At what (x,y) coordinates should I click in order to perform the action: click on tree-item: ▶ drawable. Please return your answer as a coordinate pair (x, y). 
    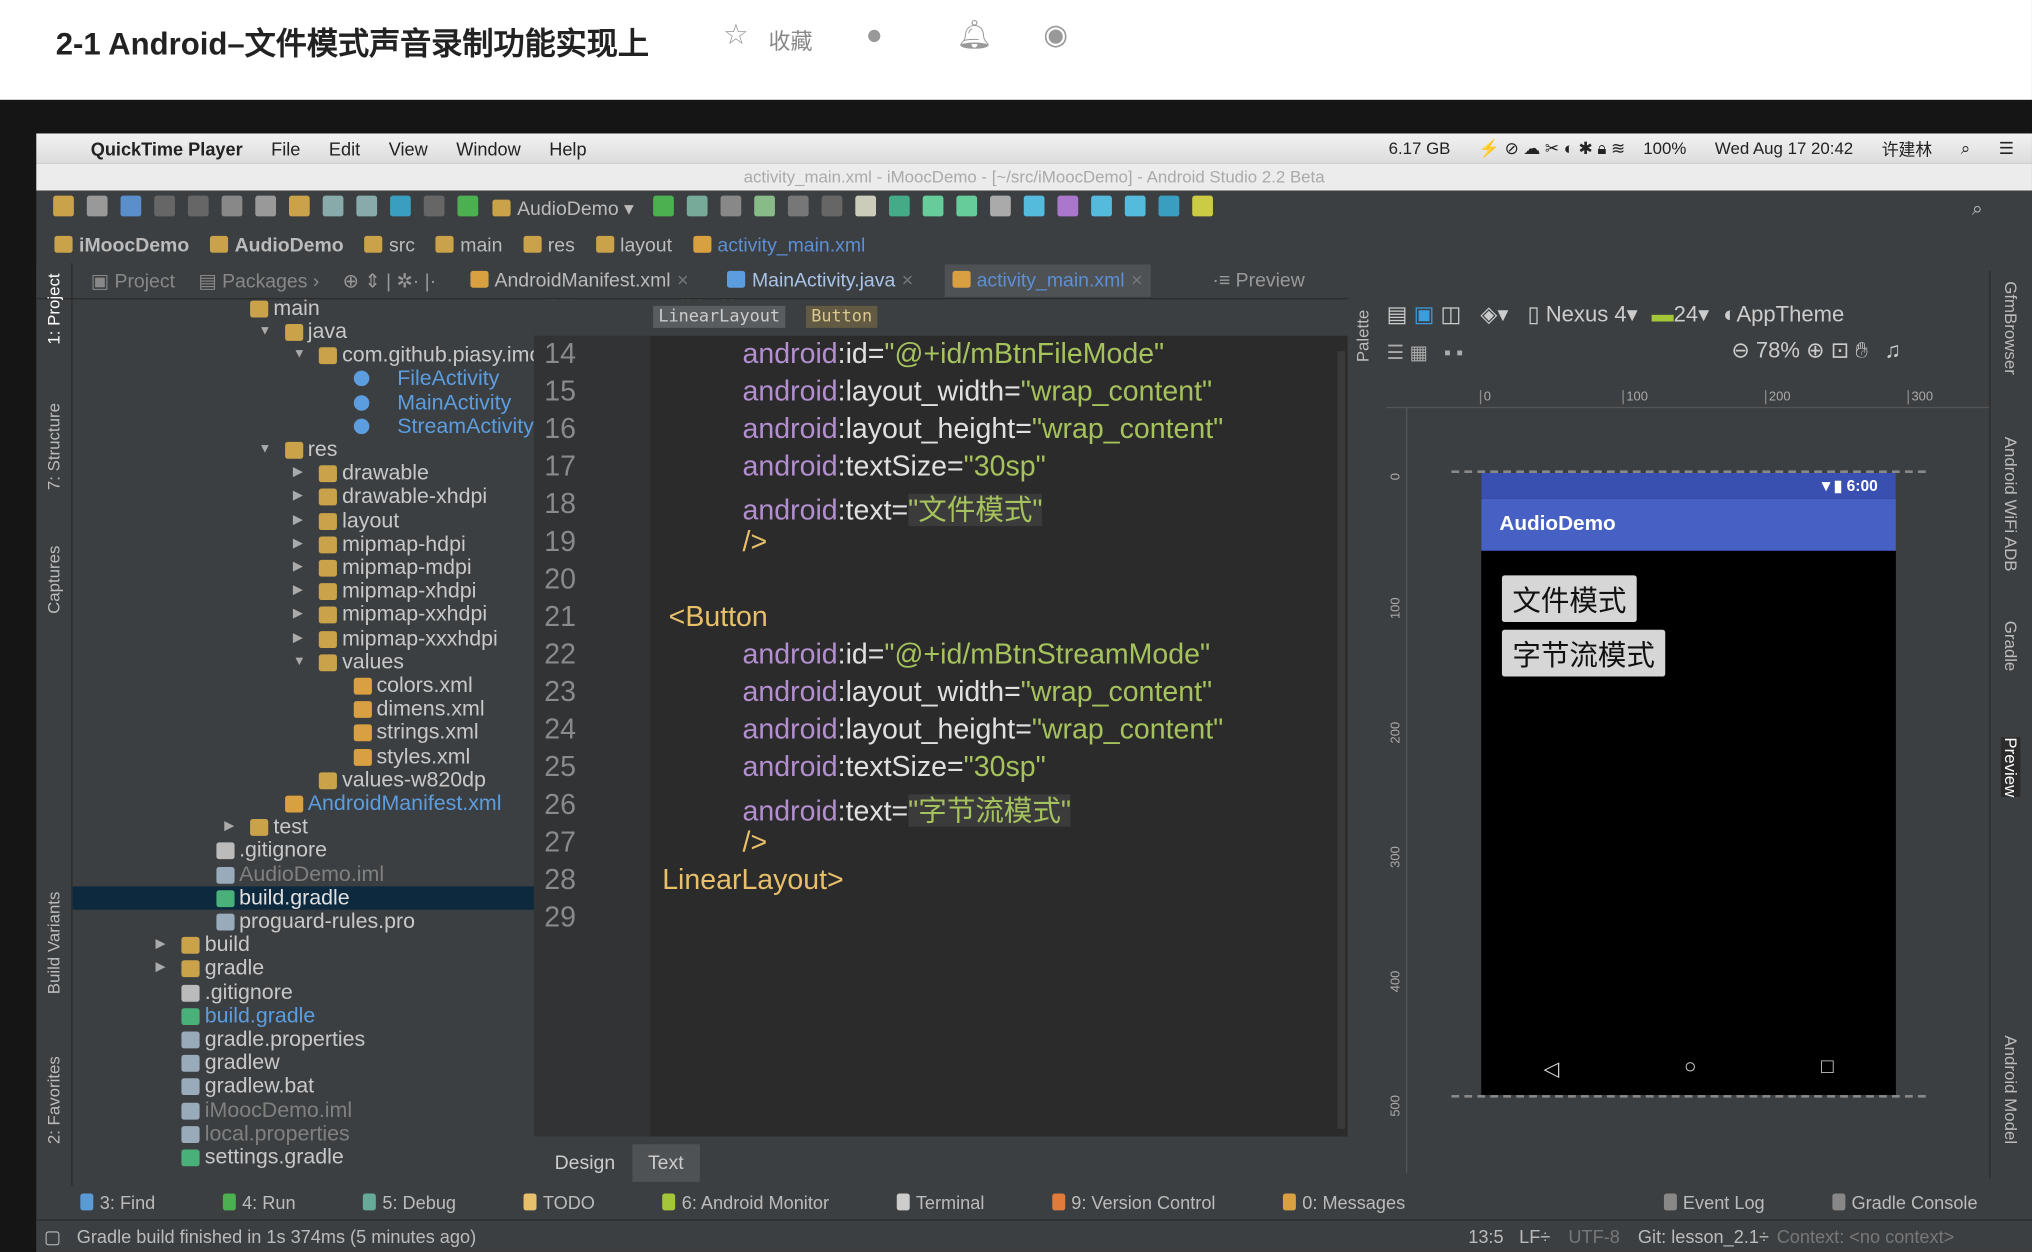
    Looking at the image, I should click on (303, 473).